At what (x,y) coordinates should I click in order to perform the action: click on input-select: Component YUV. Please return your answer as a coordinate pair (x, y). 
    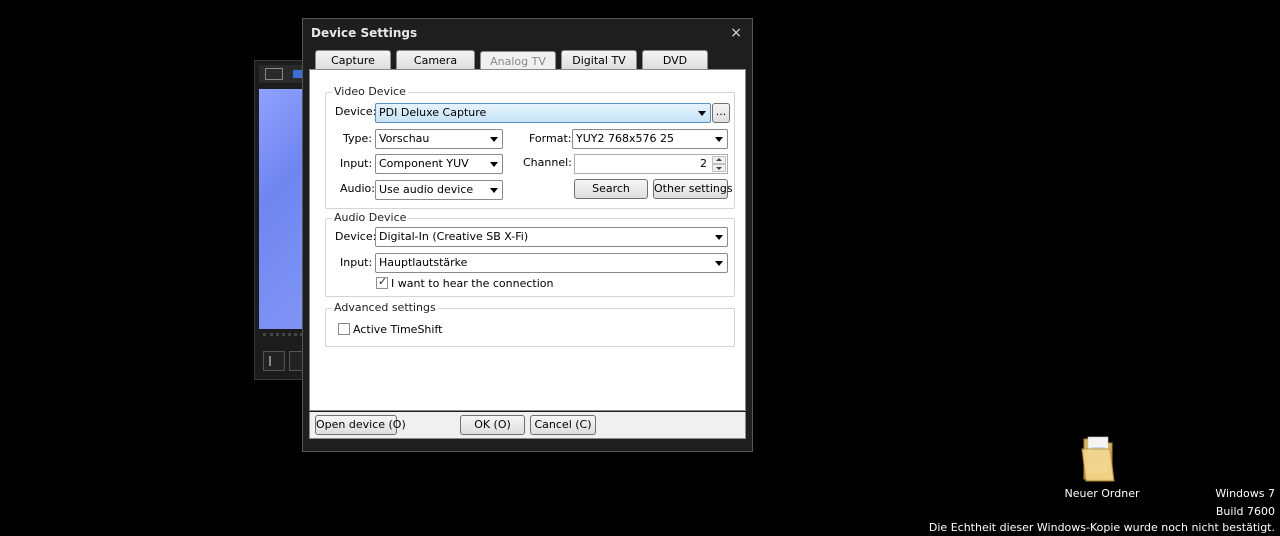
    Looking at the image, I should click on (439, 164).